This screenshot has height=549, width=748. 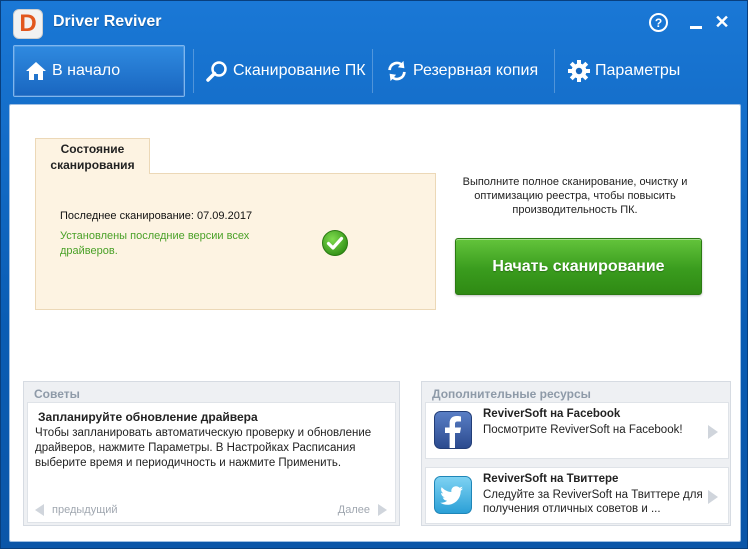 I want to click on close-button: ✕, so click(x=722, y=22).